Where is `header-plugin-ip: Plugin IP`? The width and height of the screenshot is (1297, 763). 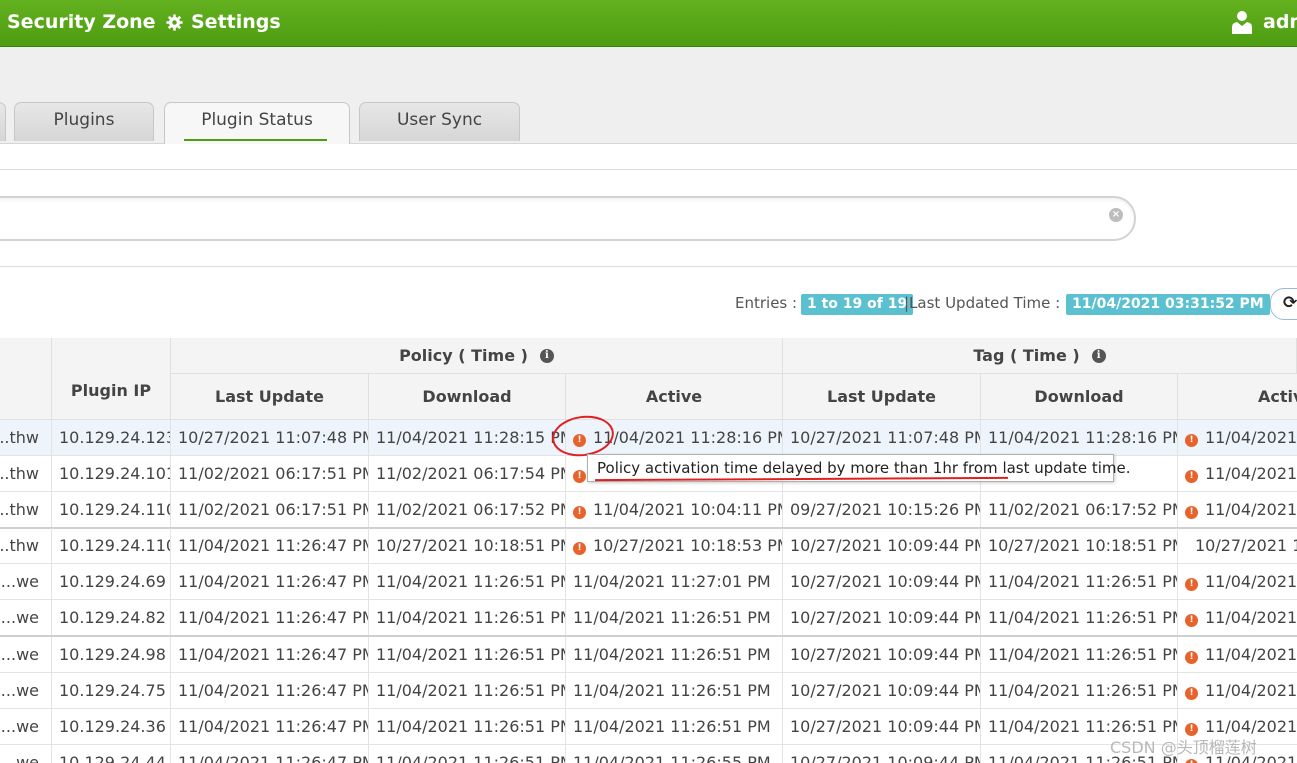 header-plugin-ip: Plugin IP is located at coordinates (111, 379).